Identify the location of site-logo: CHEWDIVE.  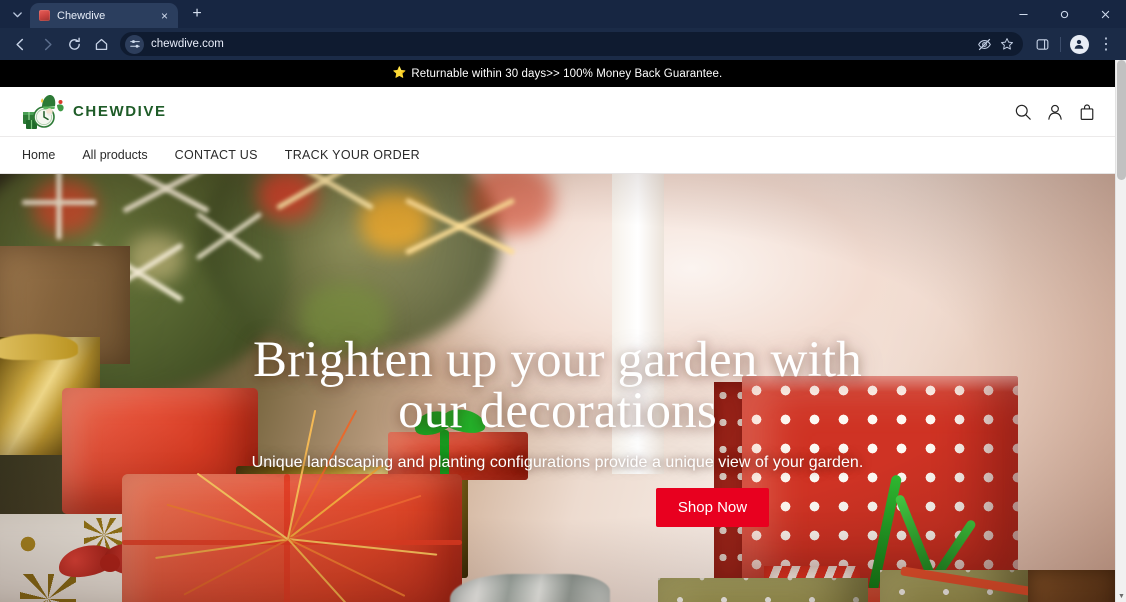
(94, 112).